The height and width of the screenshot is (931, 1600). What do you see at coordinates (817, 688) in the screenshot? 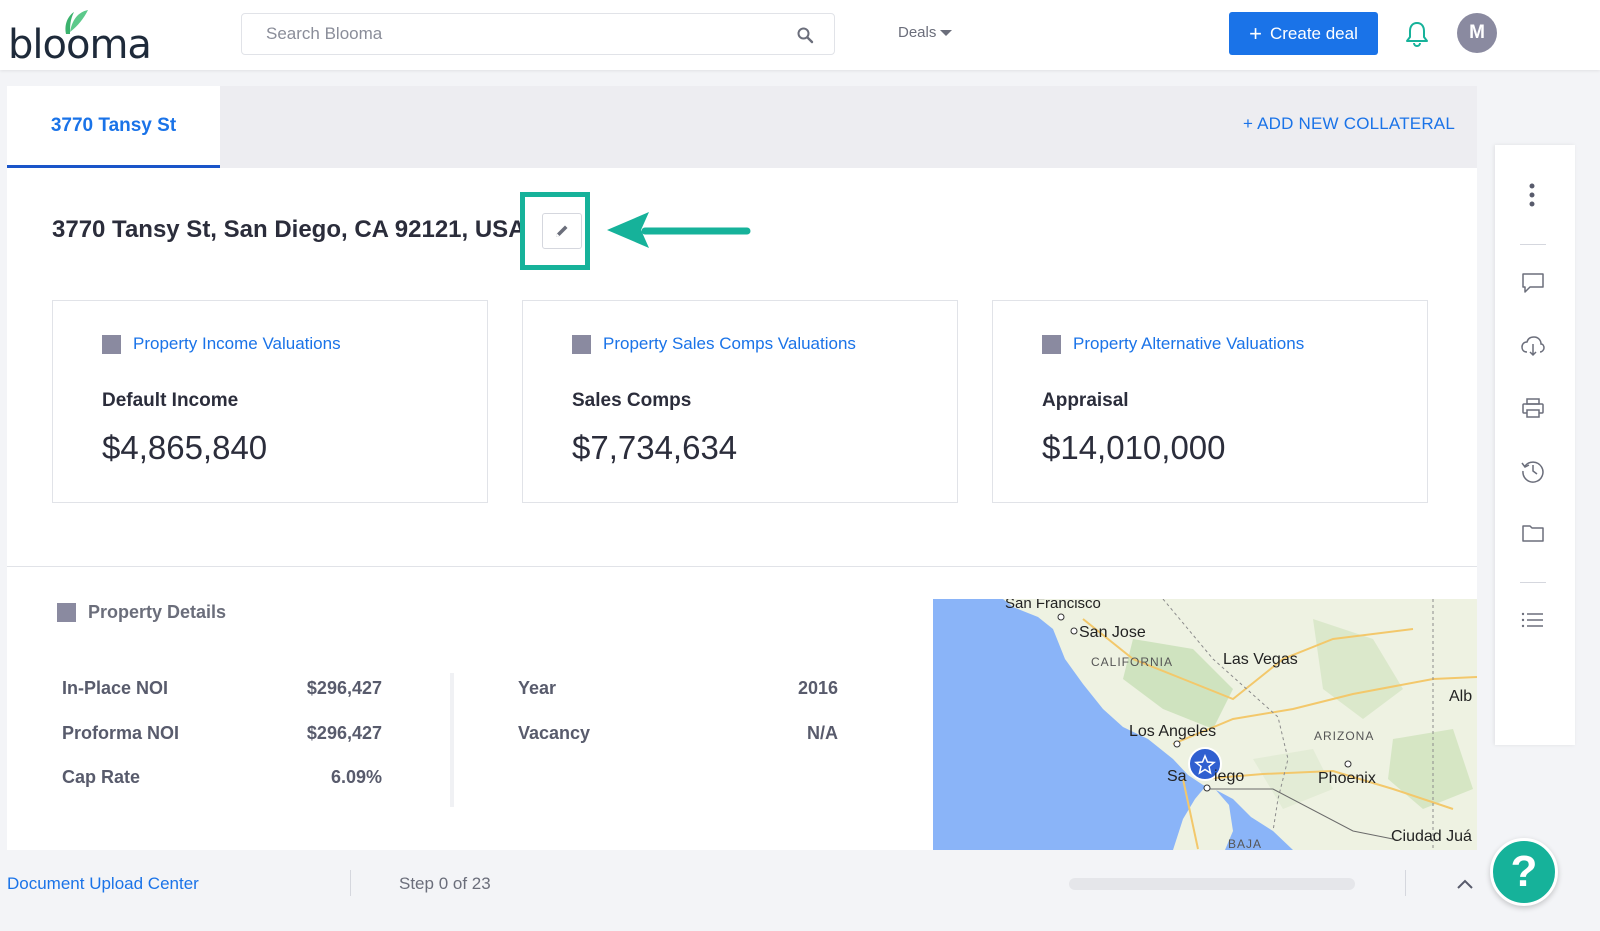
I see `detail-value: 2016` at bounding box center [817, 688].